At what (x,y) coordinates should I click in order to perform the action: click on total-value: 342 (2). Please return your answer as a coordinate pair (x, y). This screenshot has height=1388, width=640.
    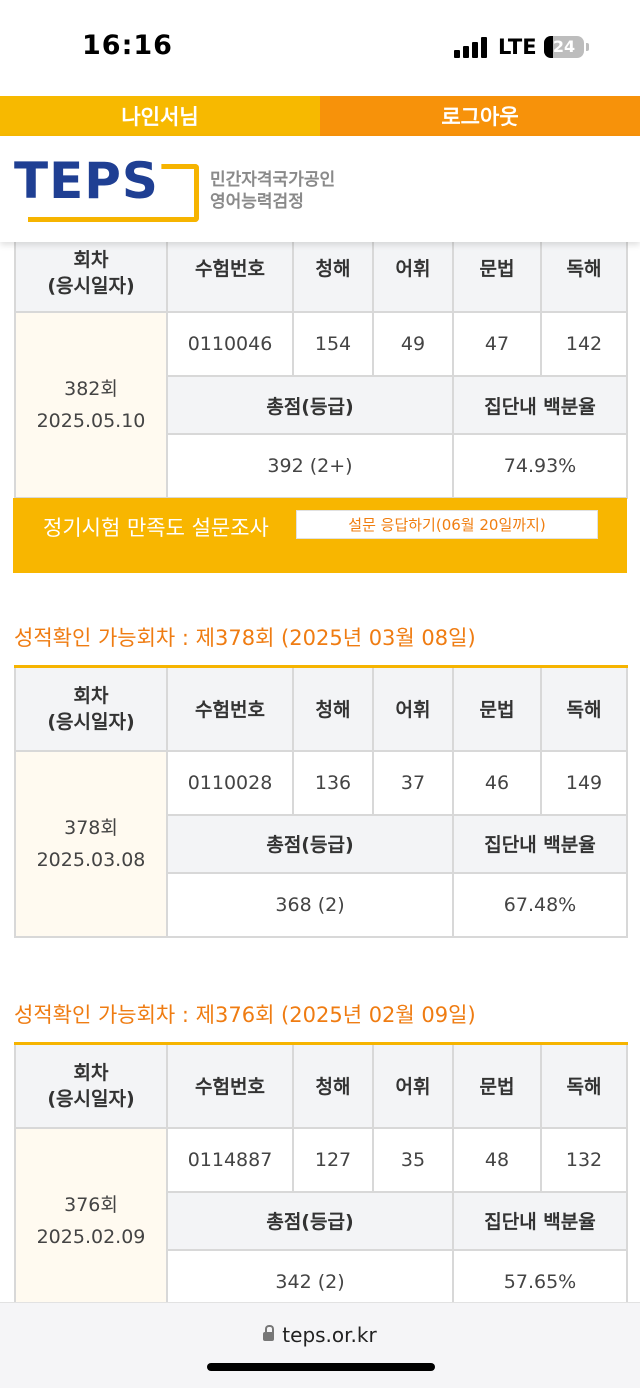
    Looking at the image, I should click on (310, 1275).